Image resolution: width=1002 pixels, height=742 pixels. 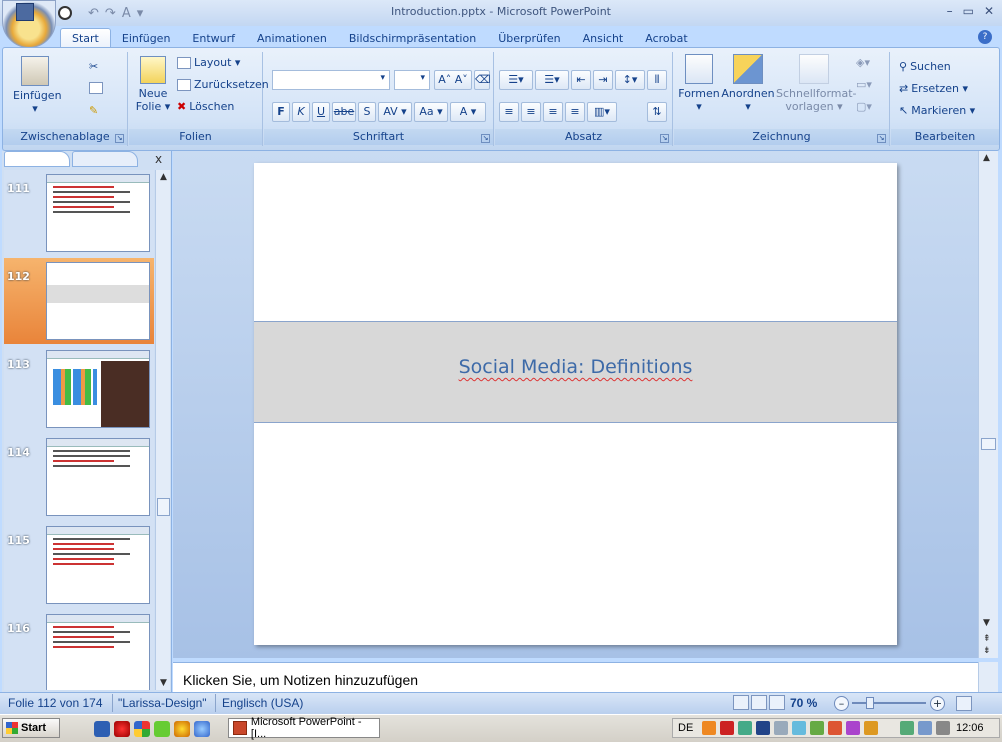 What do you see at coordinates (93, 13) in the screenshot?
I see `undo-button: ↶` at bounding box center [93, 13].